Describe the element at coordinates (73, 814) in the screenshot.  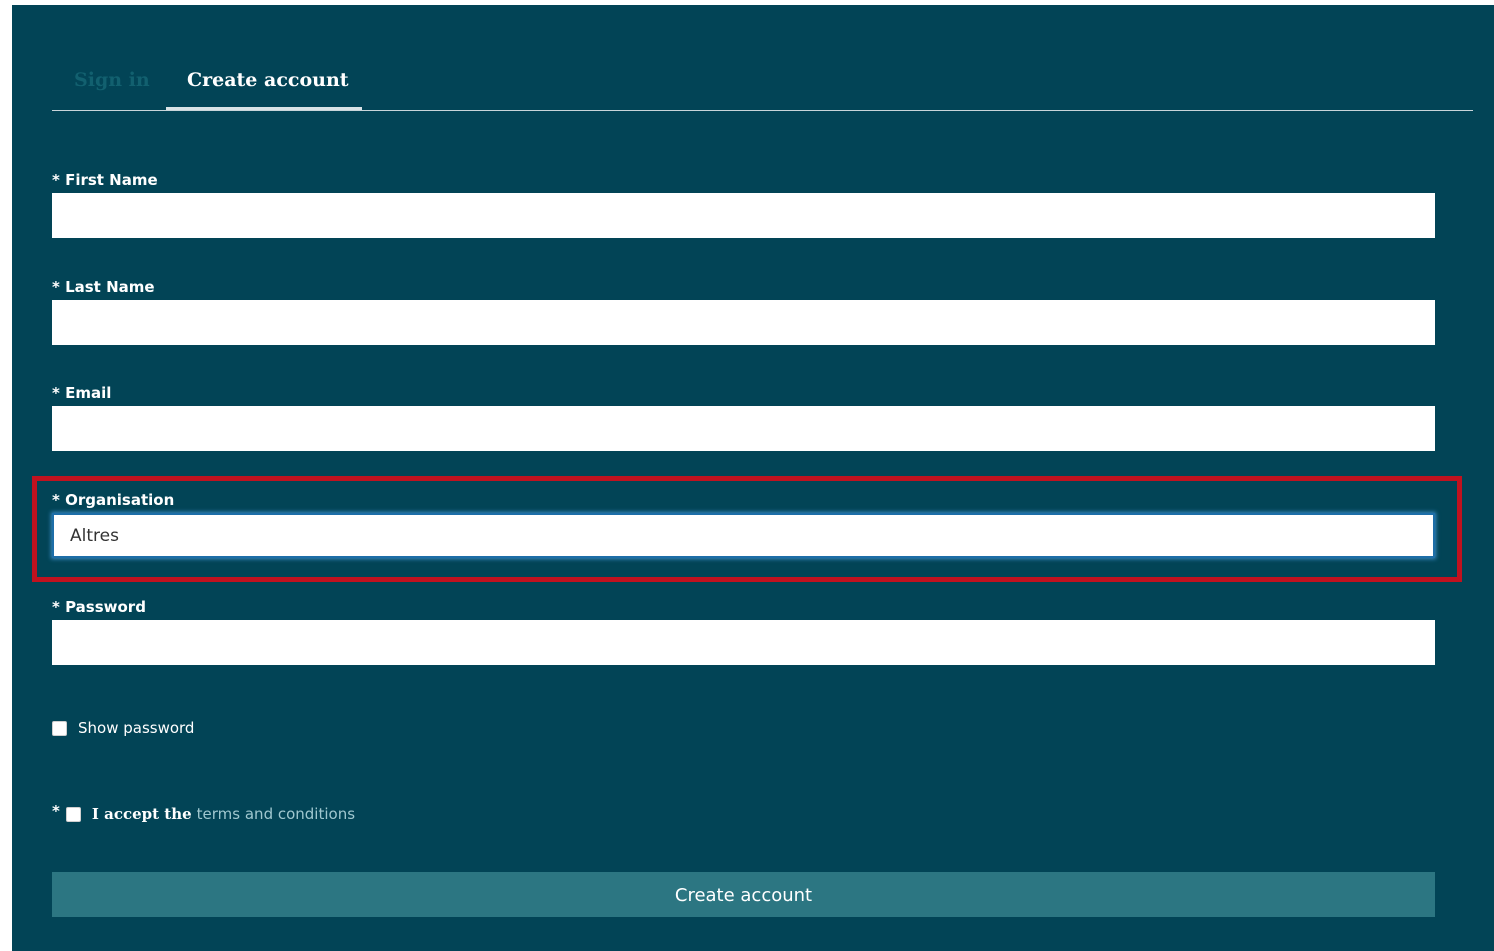
I see `terms-checkbox` at that location.